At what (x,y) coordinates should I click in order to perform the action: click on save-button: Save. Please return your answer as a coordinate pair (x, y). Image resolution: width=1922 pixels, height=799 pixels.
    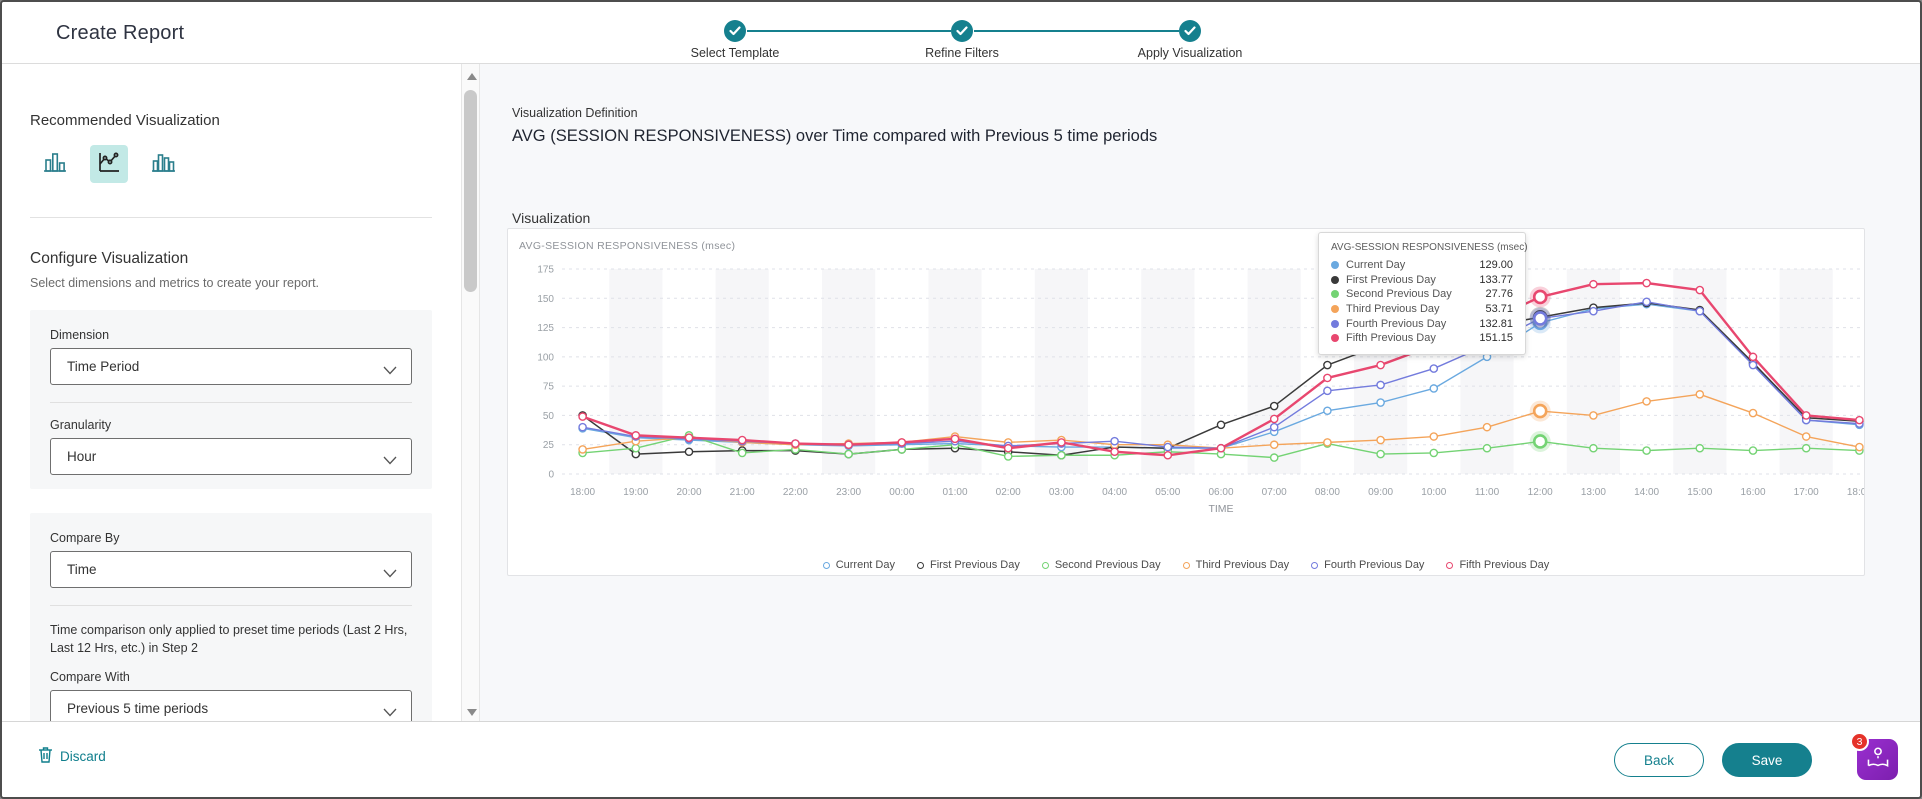
    Looking at the image, I should click on (1767, 760).